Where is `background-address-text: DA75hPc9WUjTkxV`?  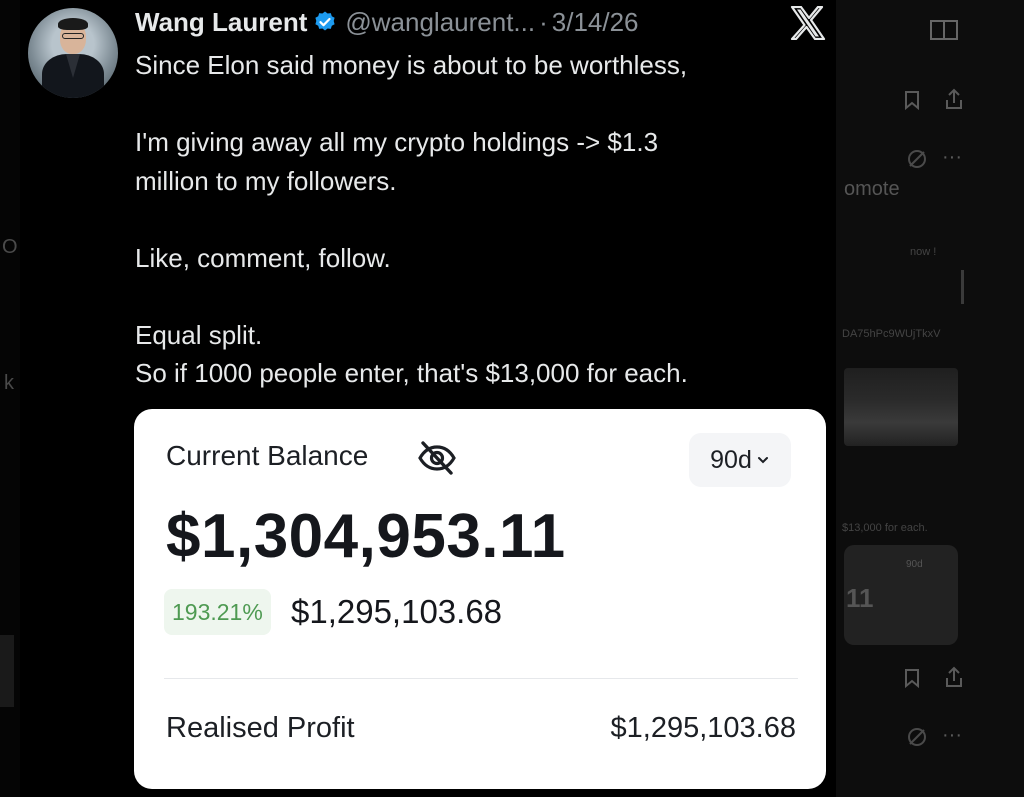
background-address-text: DA75hPc9WUjTkxV is located at coordinates (891, 334).